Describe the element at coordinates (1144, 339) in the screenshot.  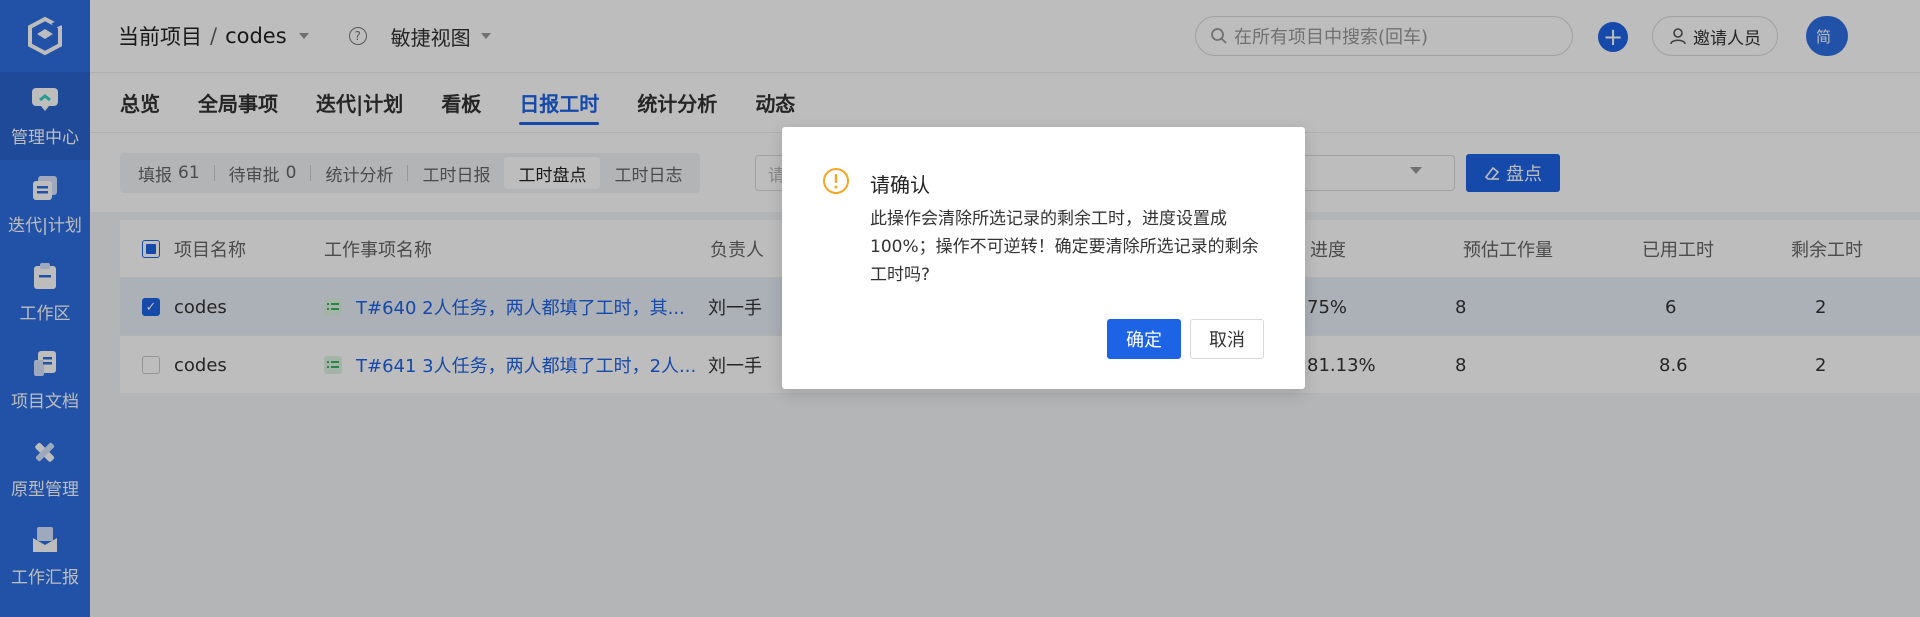
I see `confirm-button: 确定` at that location.